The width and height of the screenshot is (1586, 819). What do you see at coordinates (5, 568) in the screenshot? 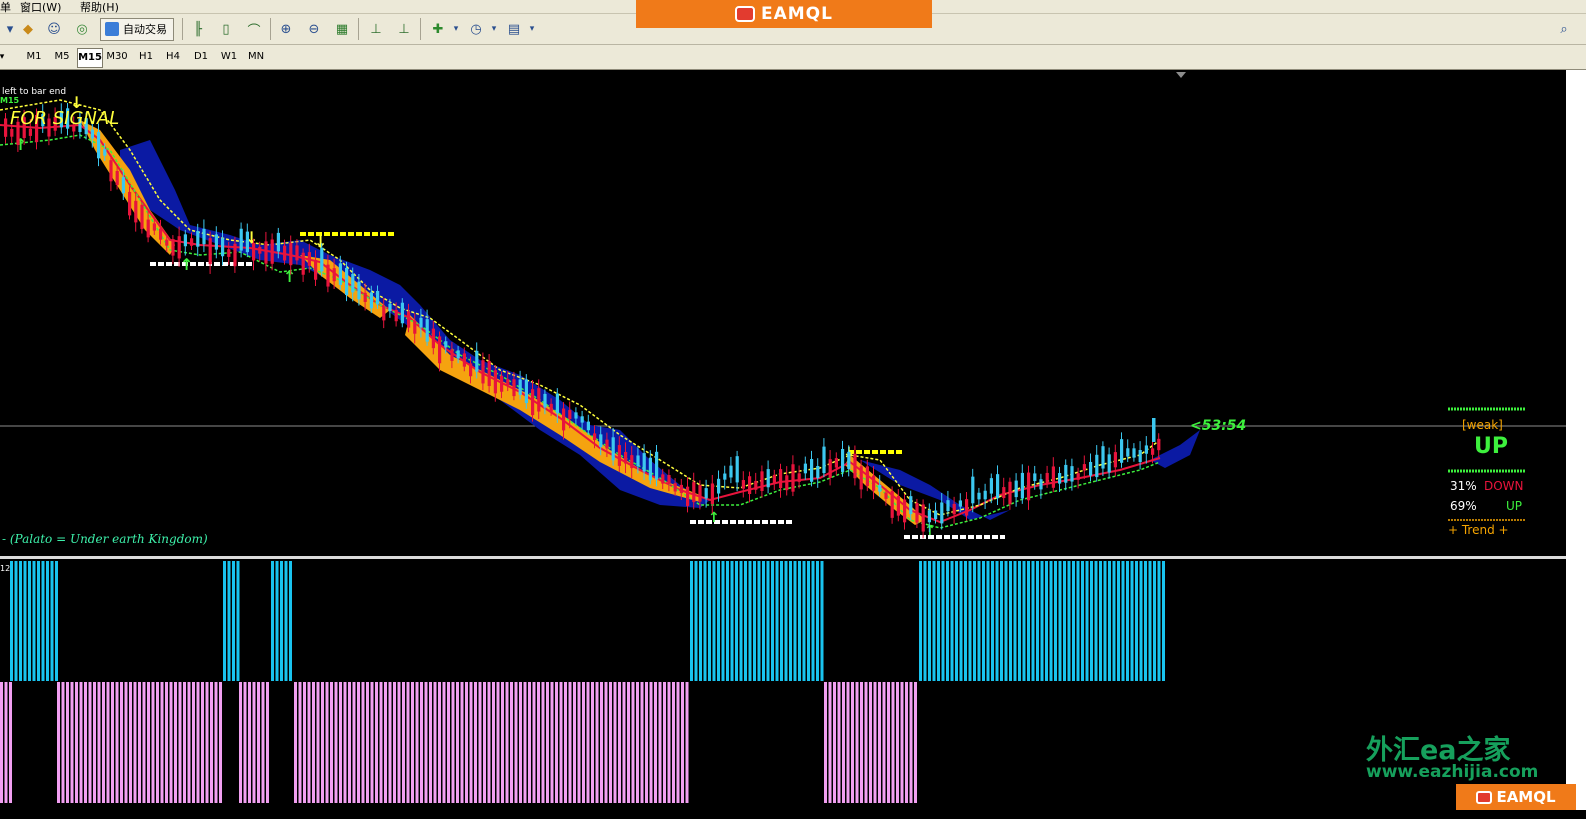
I see `subwindow-label: 12` at bounding box center [5, 568].